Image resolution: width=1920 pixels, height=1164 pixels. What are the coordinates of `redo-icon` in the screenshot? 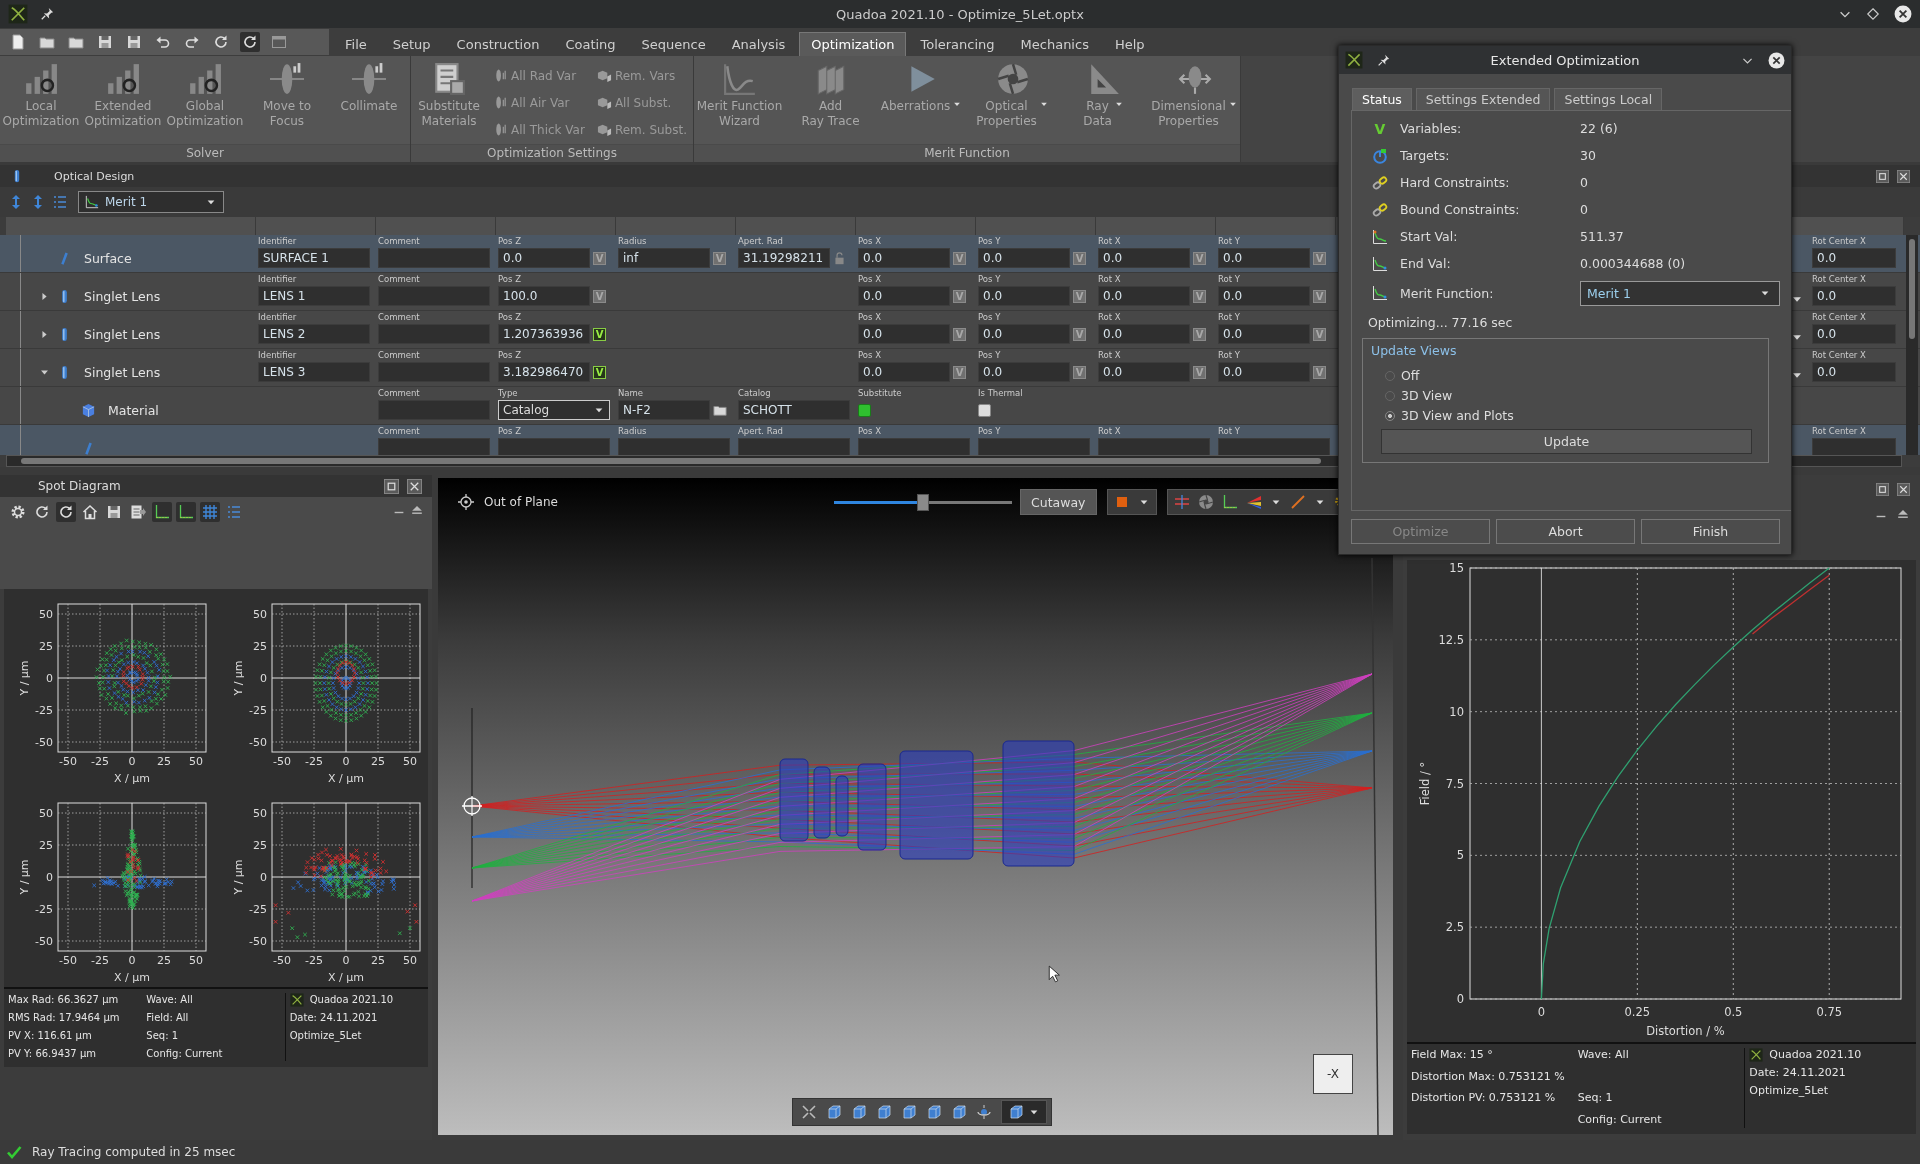 It's located at (192, 42).